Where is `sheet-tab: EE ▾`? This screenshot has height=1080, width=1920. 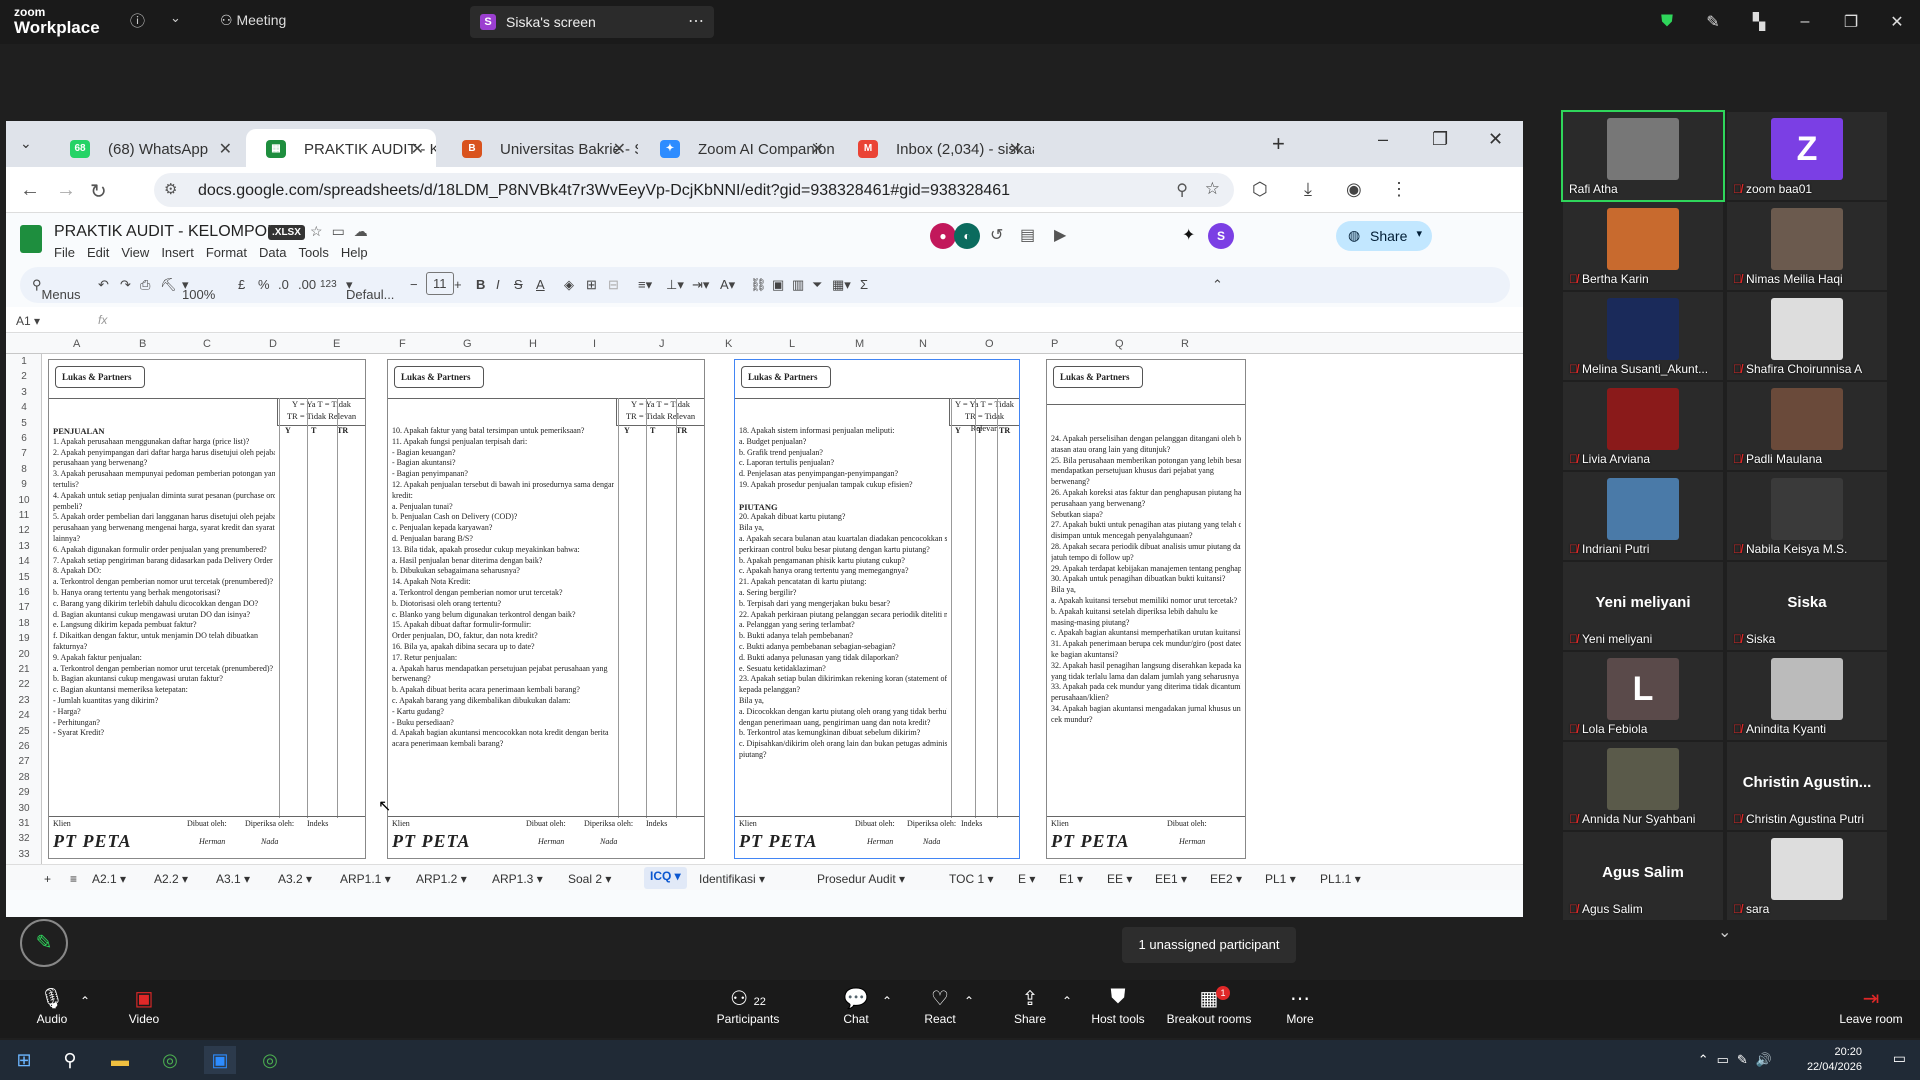
sheet-tab: EE ▾ is located at coordinates (1119, 879).